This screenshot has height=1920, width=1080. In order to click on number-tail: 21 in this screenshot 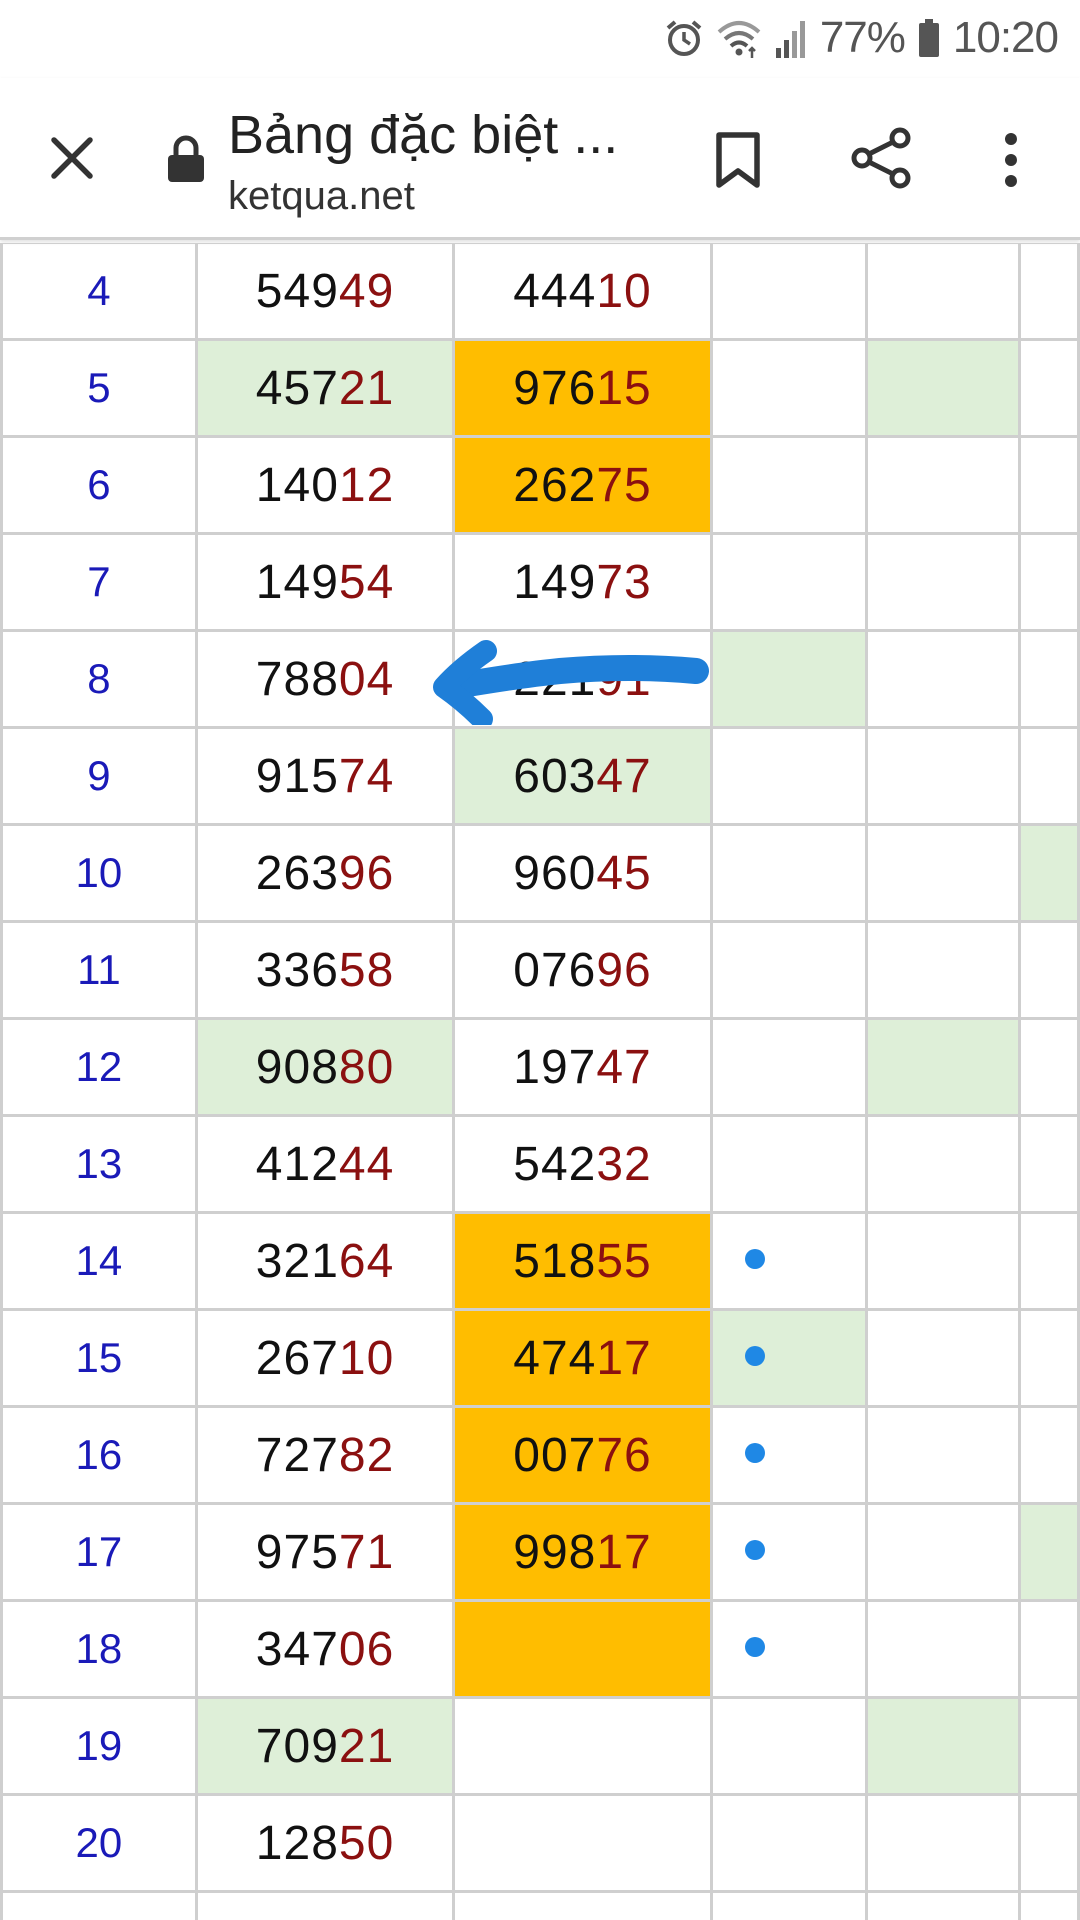, I will do `click(366, 1746)`.